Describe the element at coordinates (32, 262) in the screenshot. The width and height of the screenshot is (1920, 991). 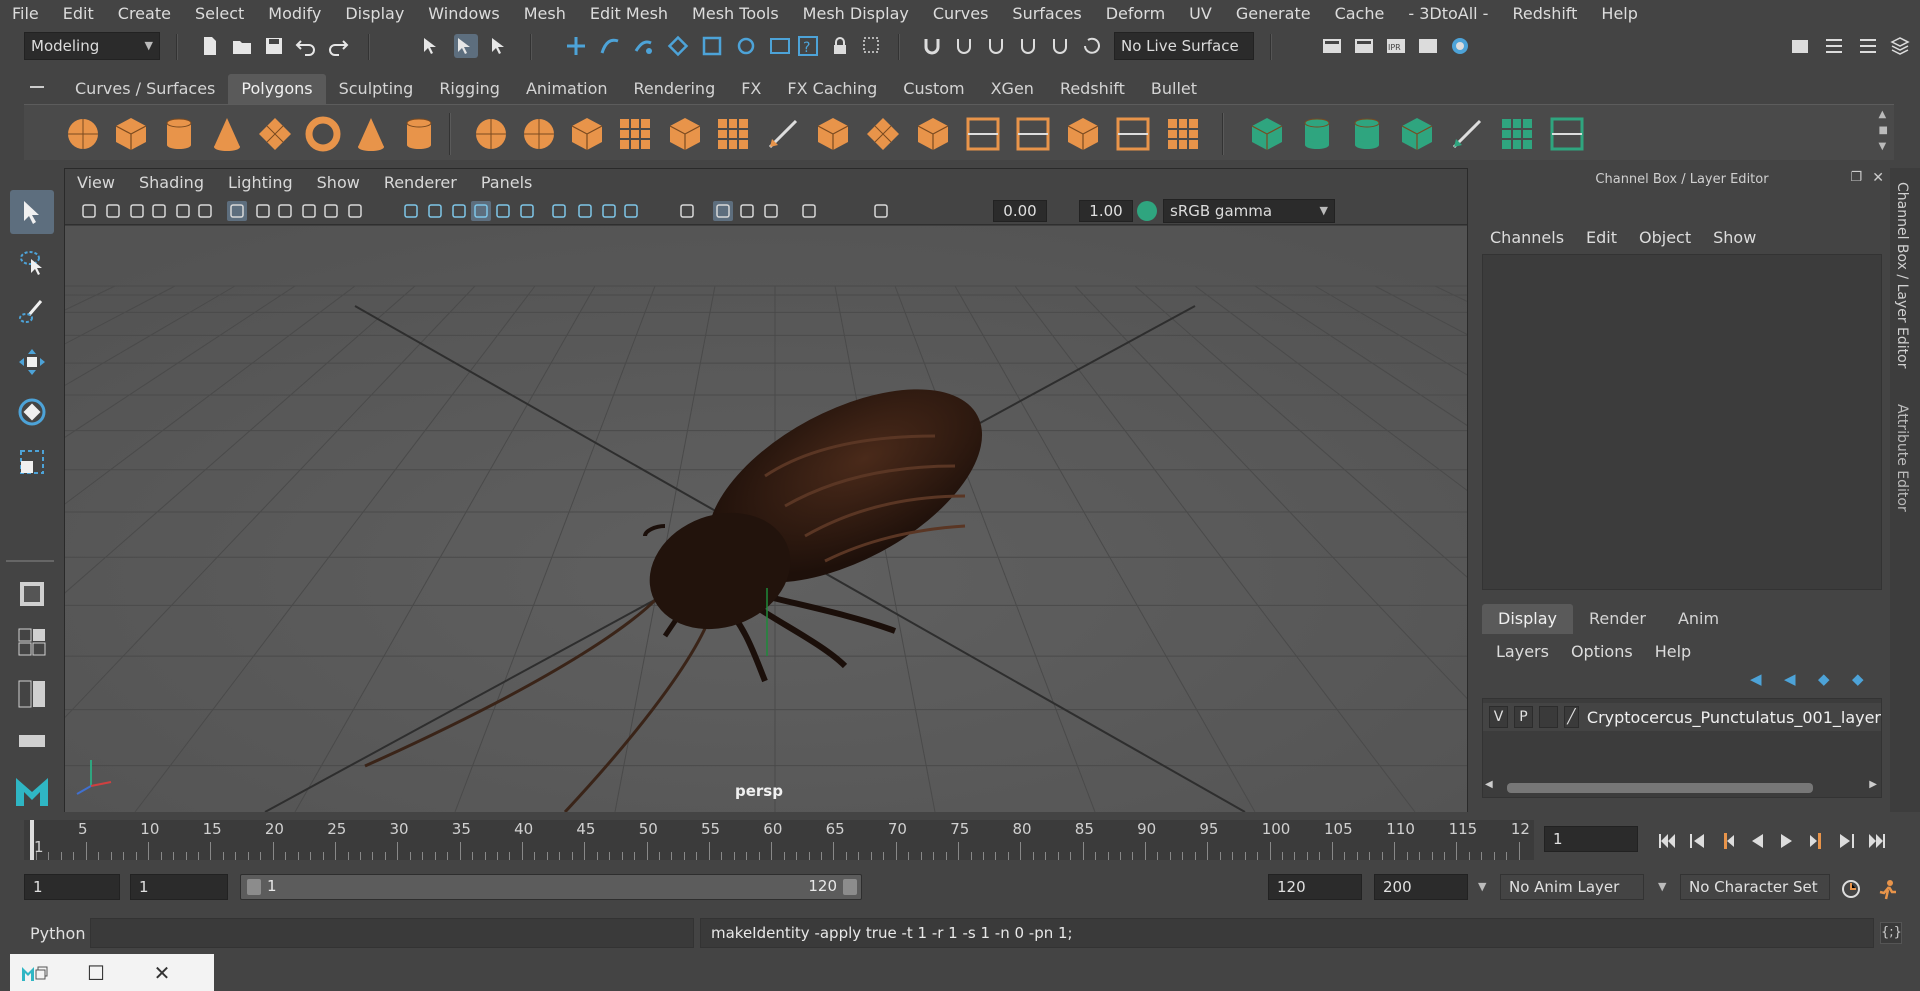
I see `lasso-tool-icon` at that location.